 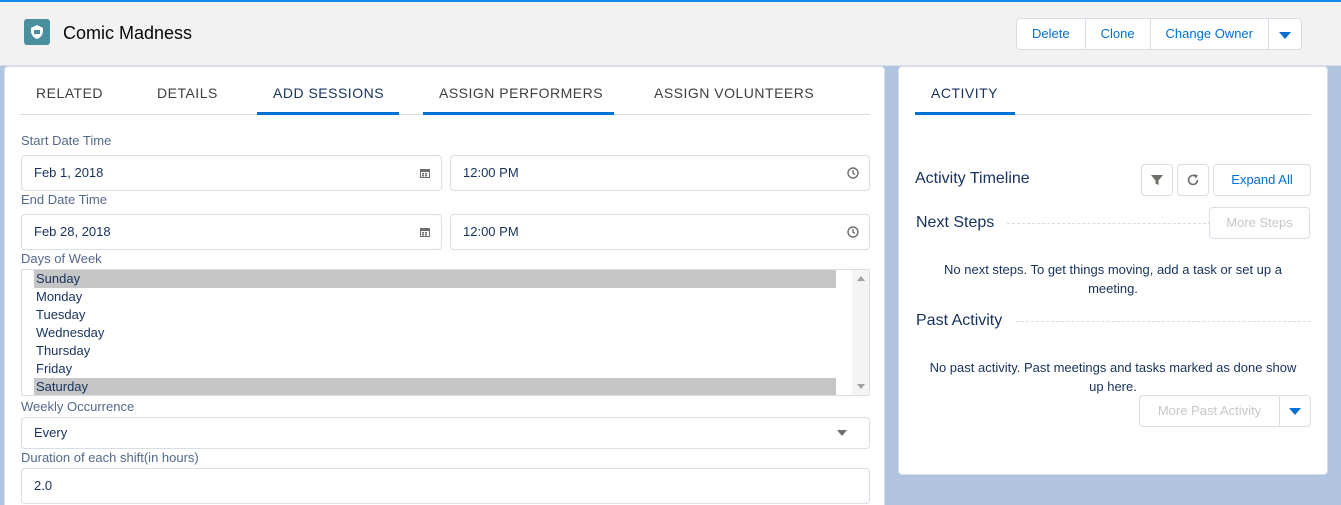 What do you see at coordinates (1118, 34) in the screenshot?
I see `clone-button: Clone` at bounding box center [1118, 34].